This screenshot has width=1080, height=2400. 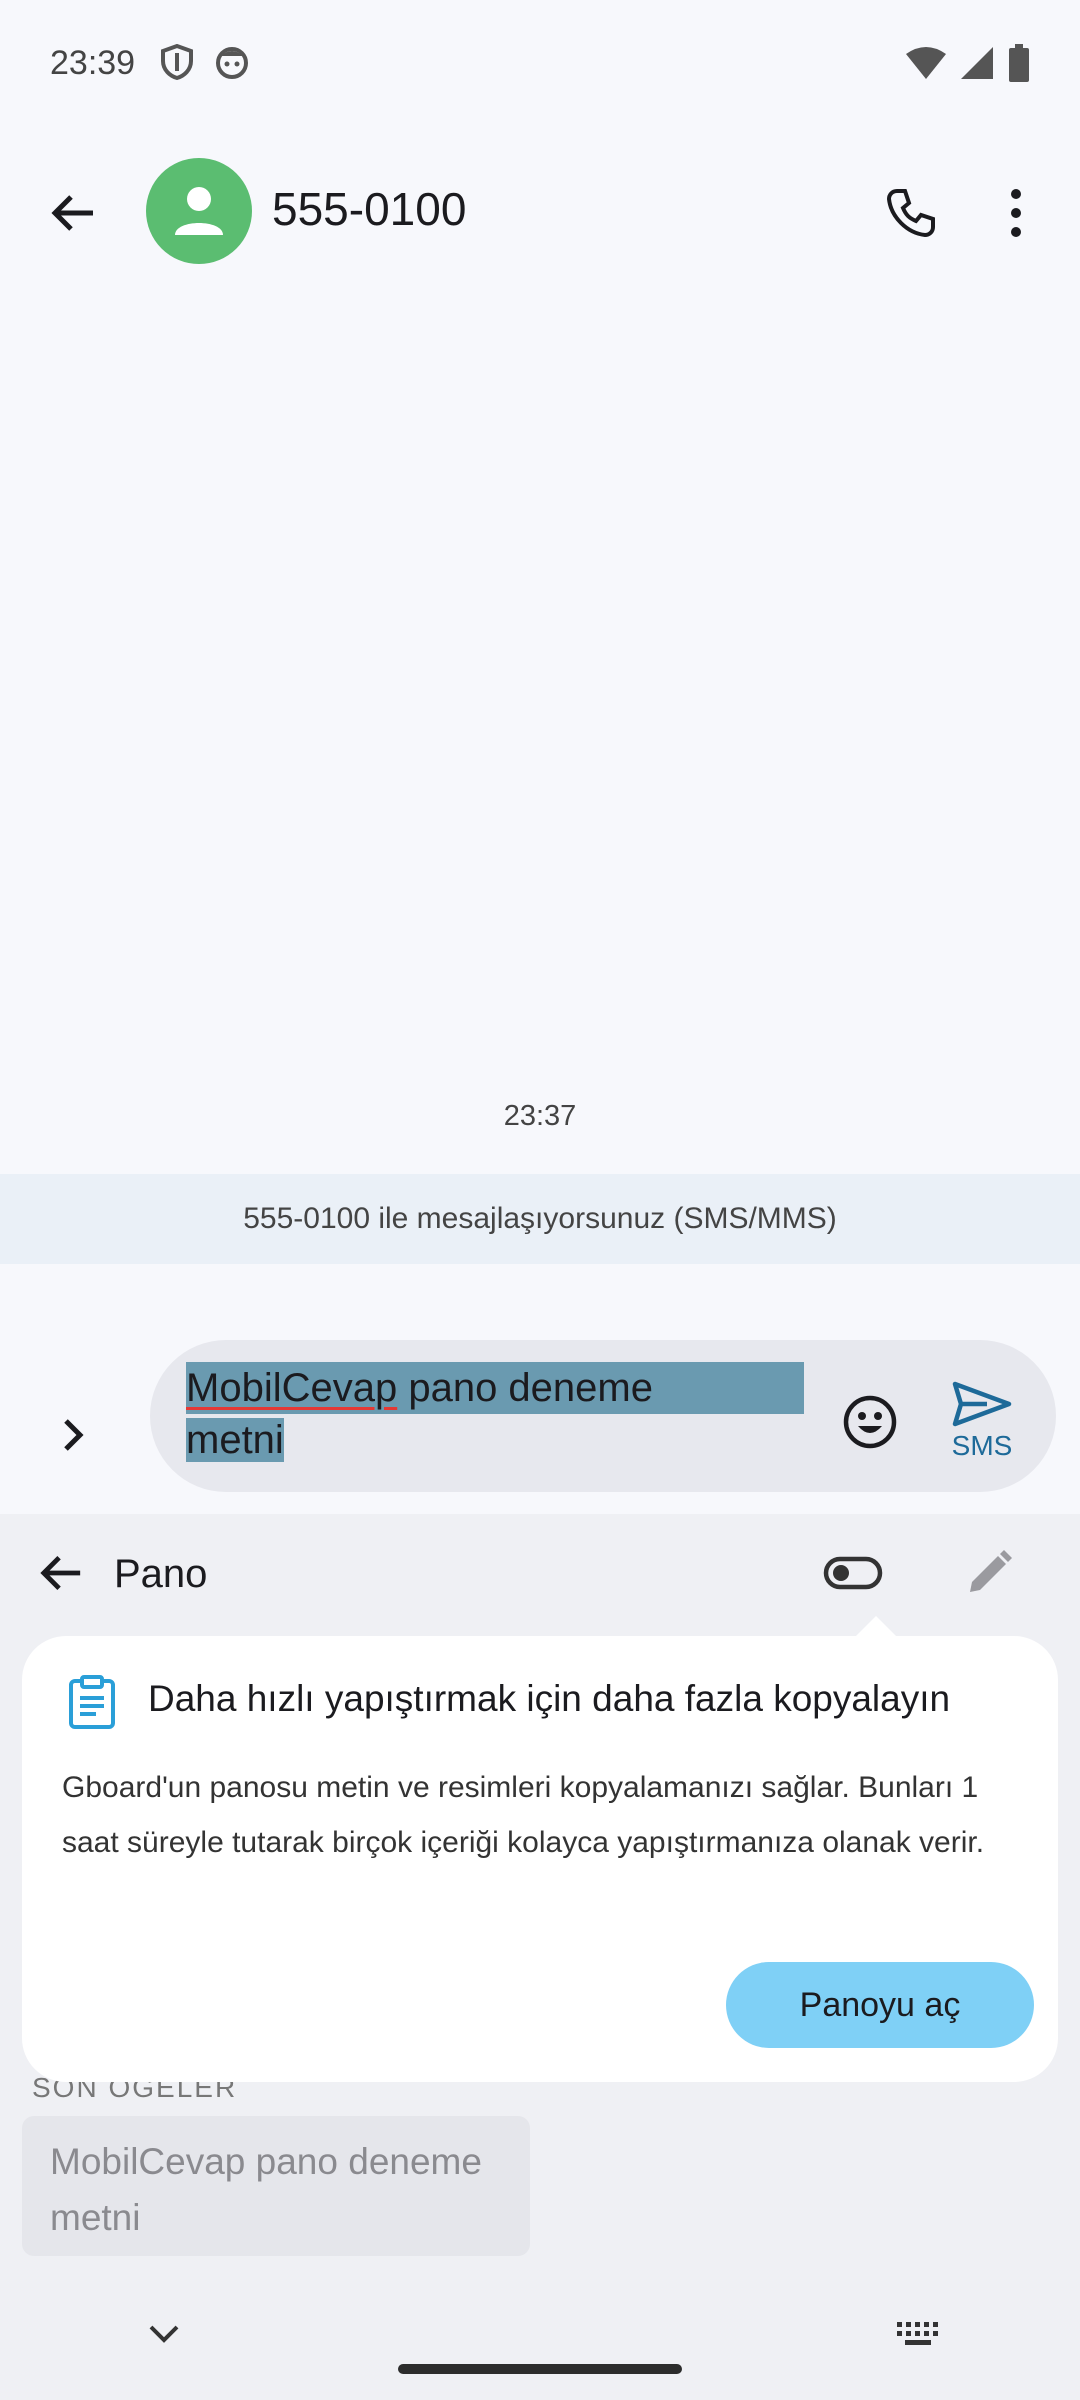 What do you see at coordinates (177, 64) in the screenshot?
I see `shield-icon` at bounding box center [177, 64].